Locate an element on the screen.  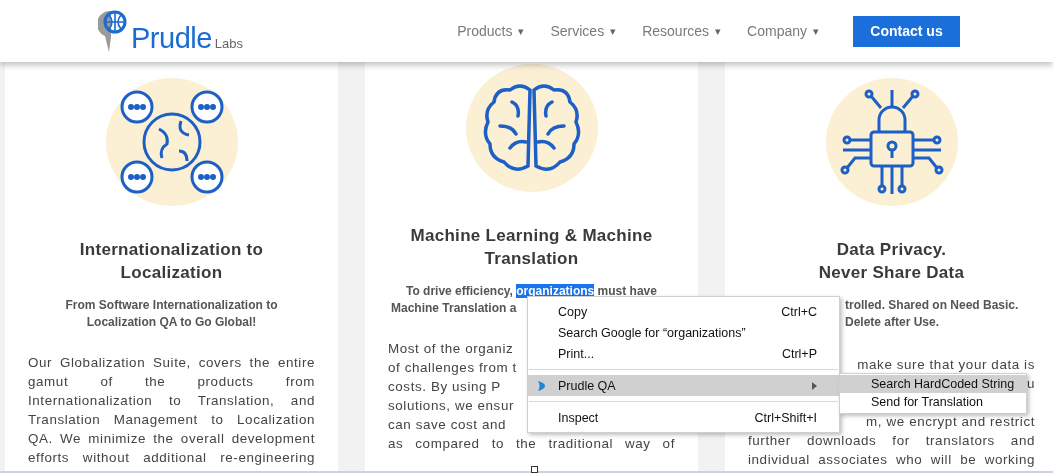
body-text: solutions, we ensur is located at coordinates (451, 405).